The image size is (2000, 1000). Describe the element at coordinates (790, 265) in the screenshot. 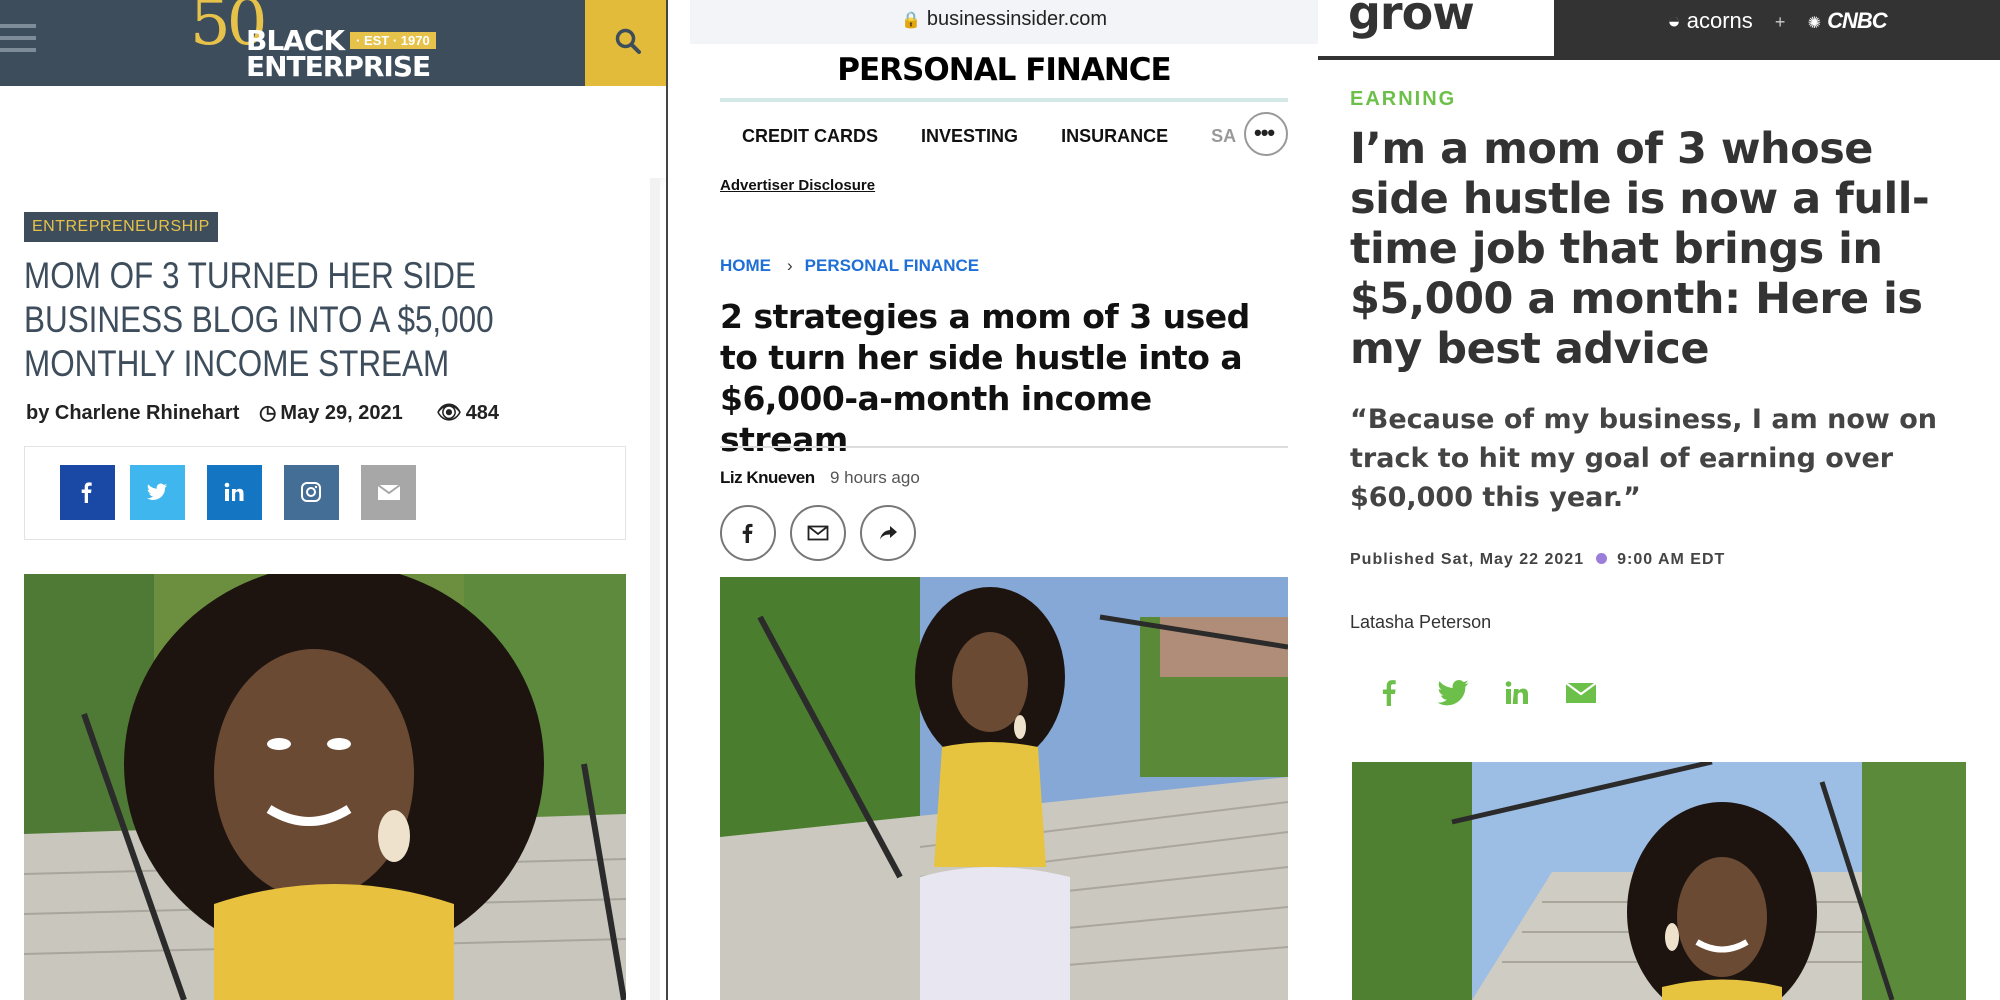

I see `chevron-right-icon: ›` at that location.